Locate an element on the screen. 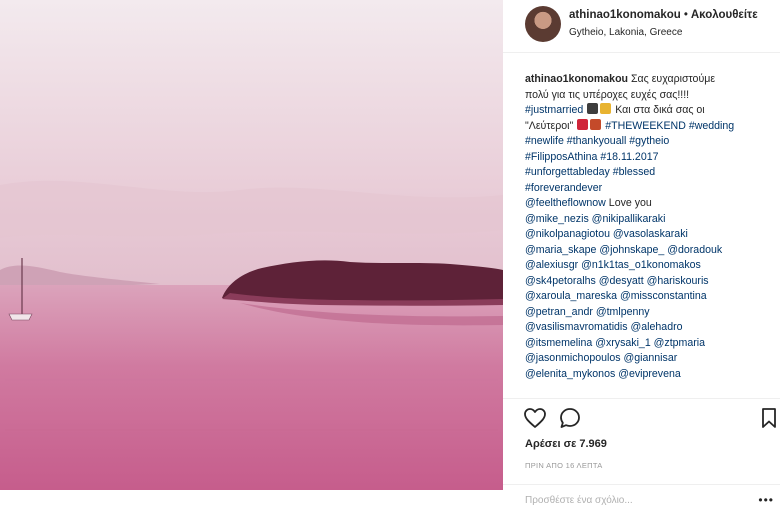 The image size is (780, 520). mention-line: @vasilismavromatidis @alehadro is located at coordinates (650, 328).